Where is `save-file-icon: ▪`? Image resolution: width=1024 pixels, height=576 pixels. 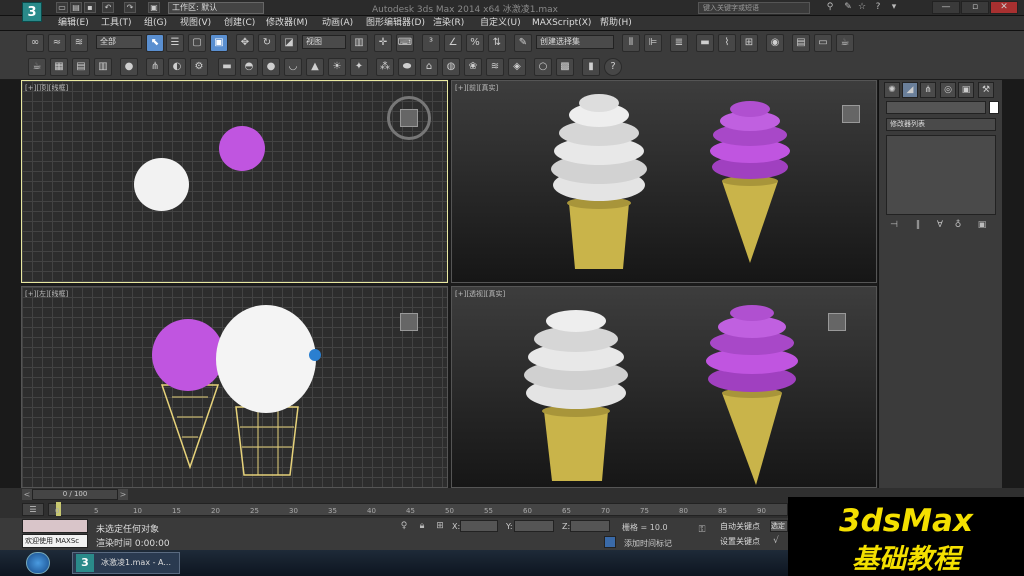
save-file-icon: ▪ is located at coordinates (90, 7).